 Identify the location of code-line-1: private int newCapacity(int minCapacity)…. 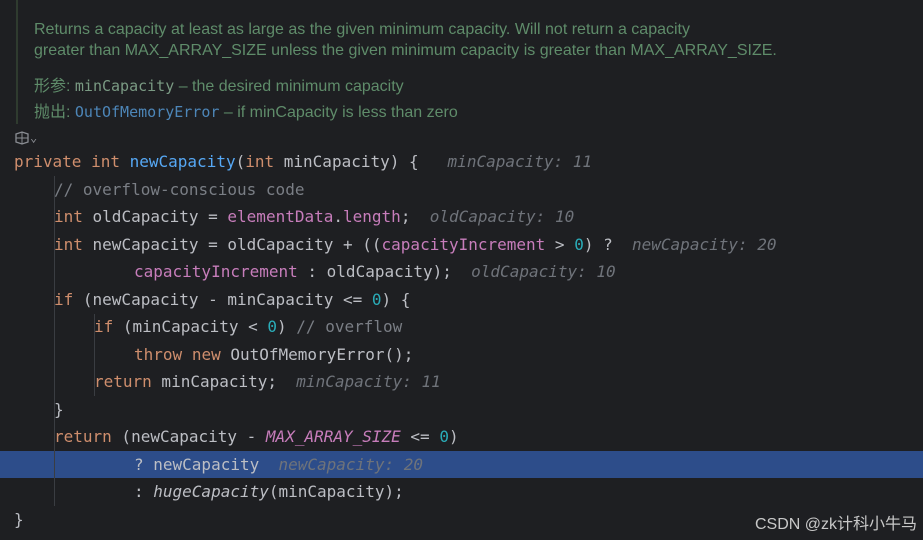
(303, 161).